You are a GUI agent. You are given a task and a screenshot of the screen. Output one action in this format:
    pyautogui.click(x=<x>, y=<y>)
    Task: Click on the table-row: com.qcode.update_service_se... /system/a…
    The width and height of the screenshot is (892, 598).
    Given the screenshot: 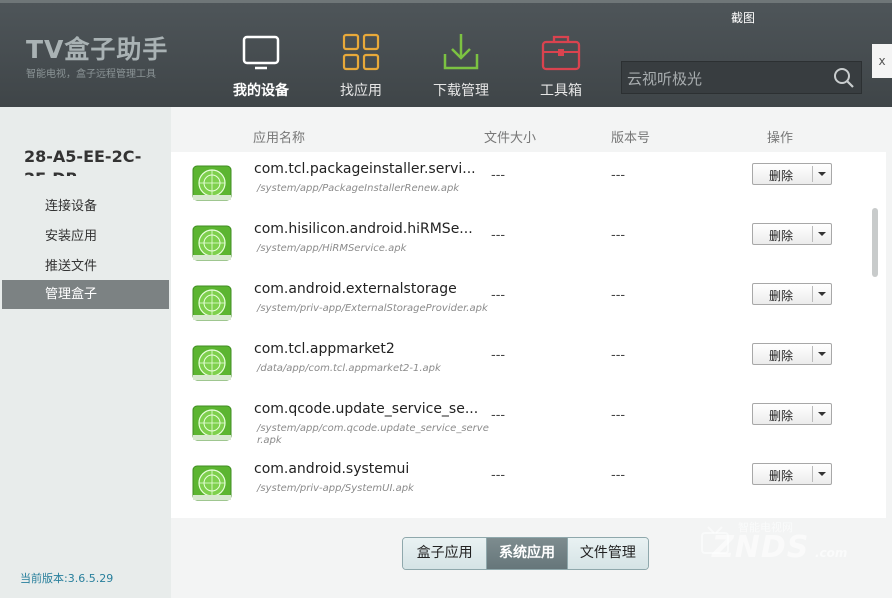 What is the action you would take?
    pyautogui.click(x=521, y=423)
    